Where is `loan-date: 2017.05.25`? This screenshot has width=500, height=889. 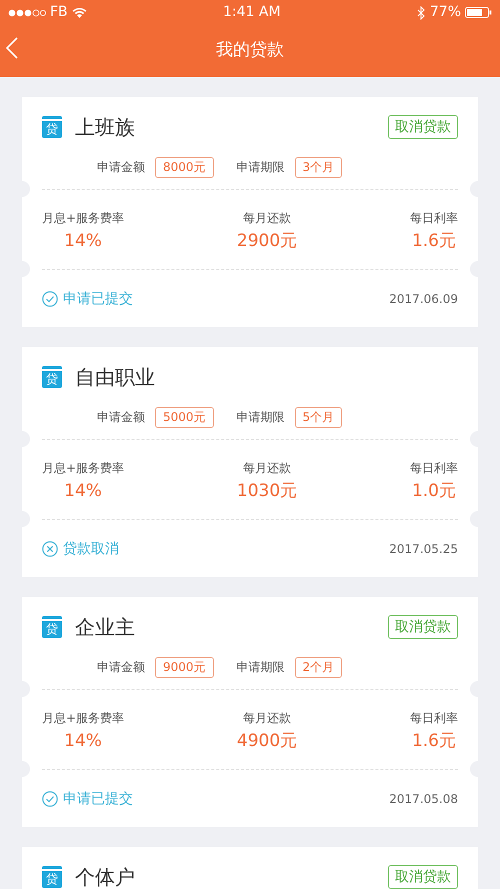 loan-date: 2017.05.25 is located at coordinates (423, 549).